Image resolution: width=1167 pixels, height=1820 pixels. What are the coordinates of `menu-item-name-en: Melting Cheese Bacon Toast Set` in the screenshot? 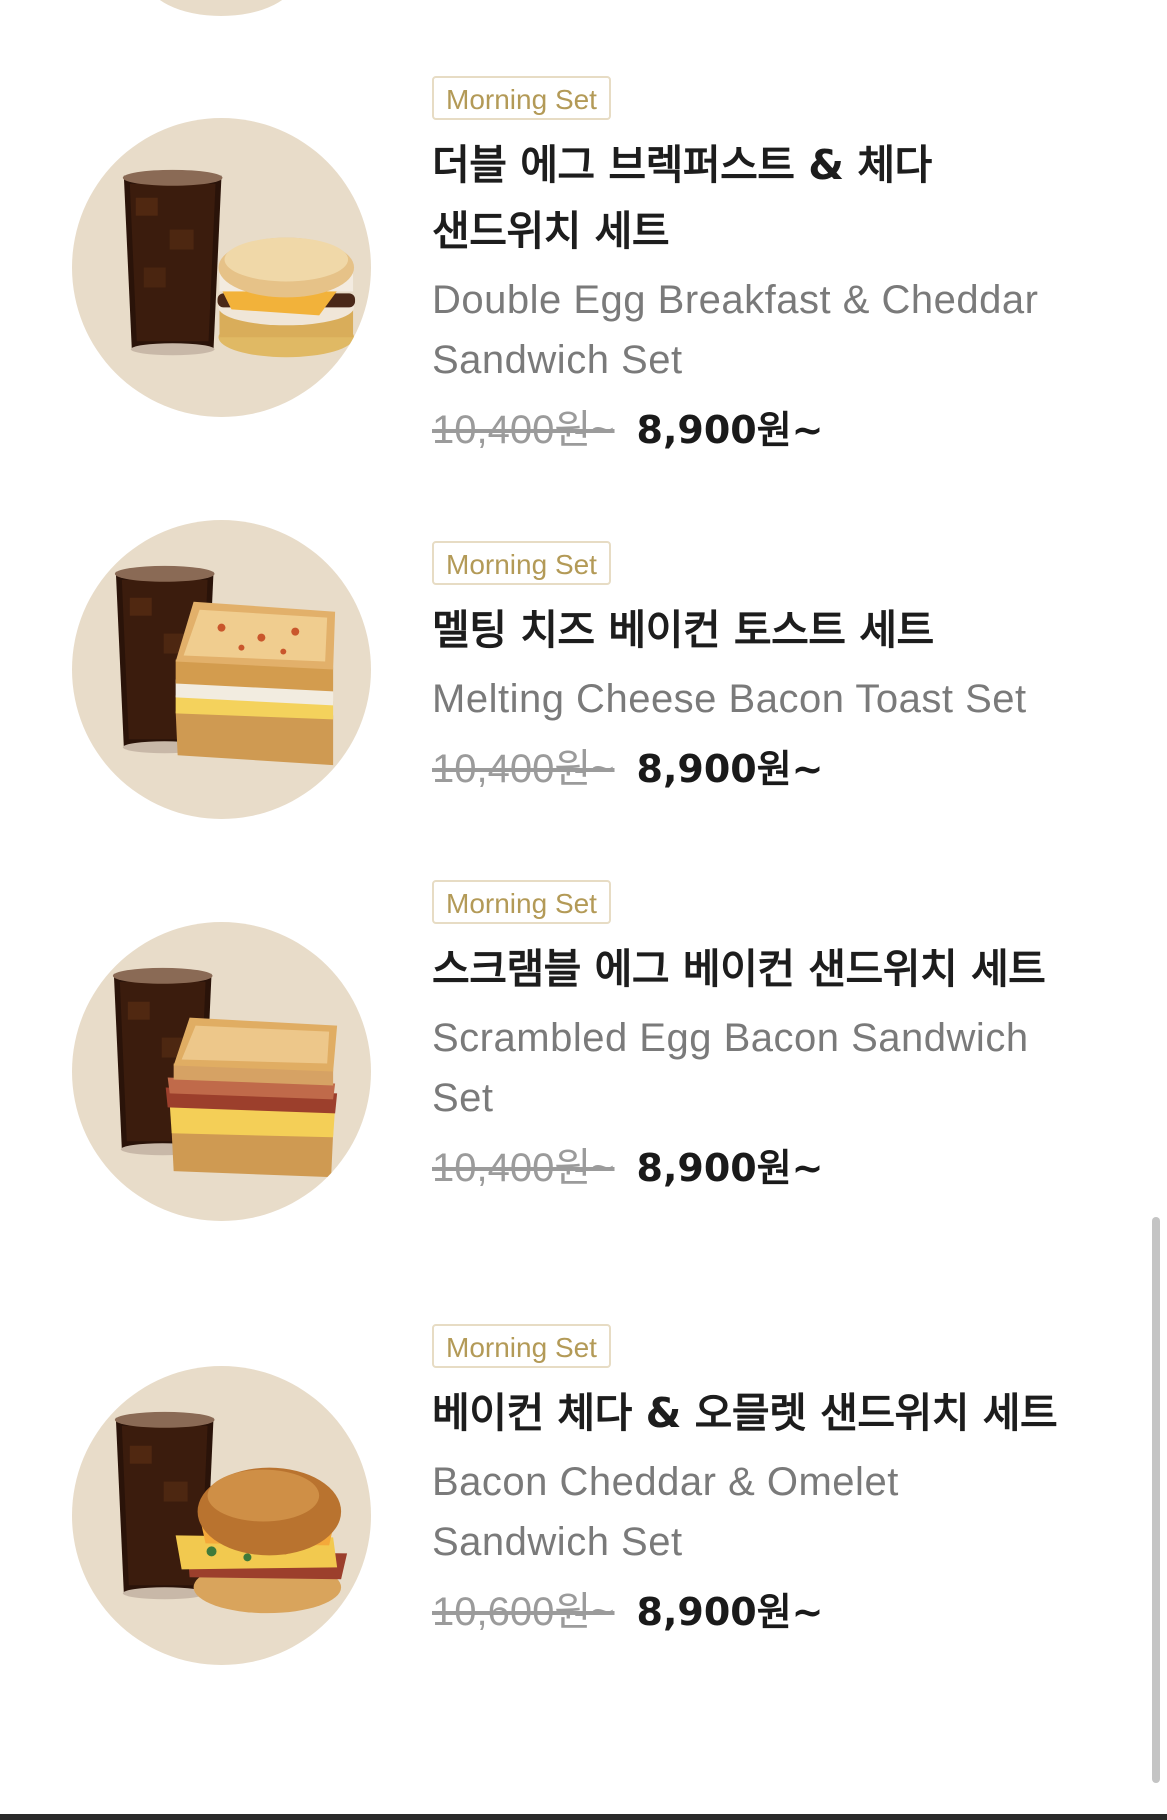 It's located at (729, 699).